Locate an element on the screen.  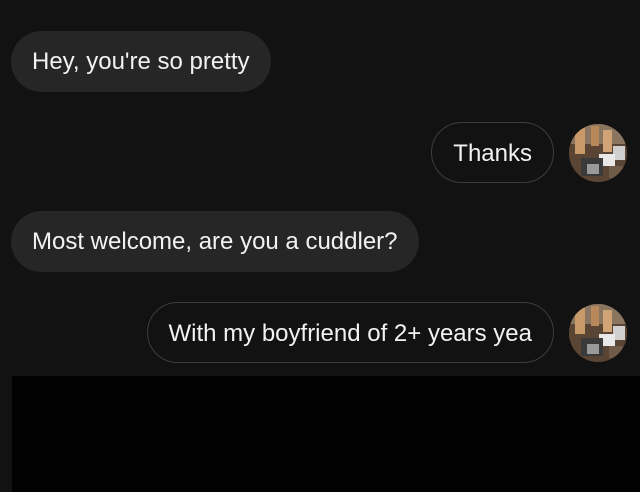
message-bubble-outgoing: With my boyfriend of 2+ years yea is located at coordinates (350, 332).